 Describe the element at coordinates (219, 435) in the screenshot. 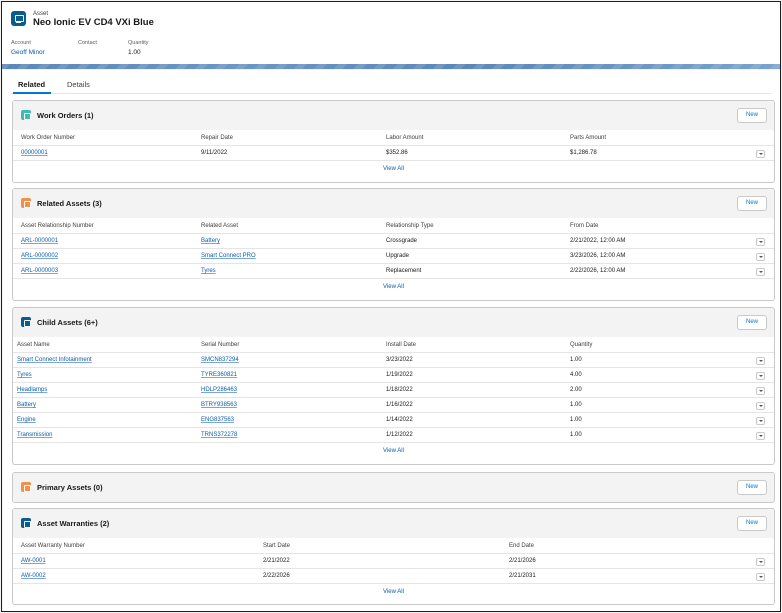

I see `serial-number-link: TRNS372278` at that location.